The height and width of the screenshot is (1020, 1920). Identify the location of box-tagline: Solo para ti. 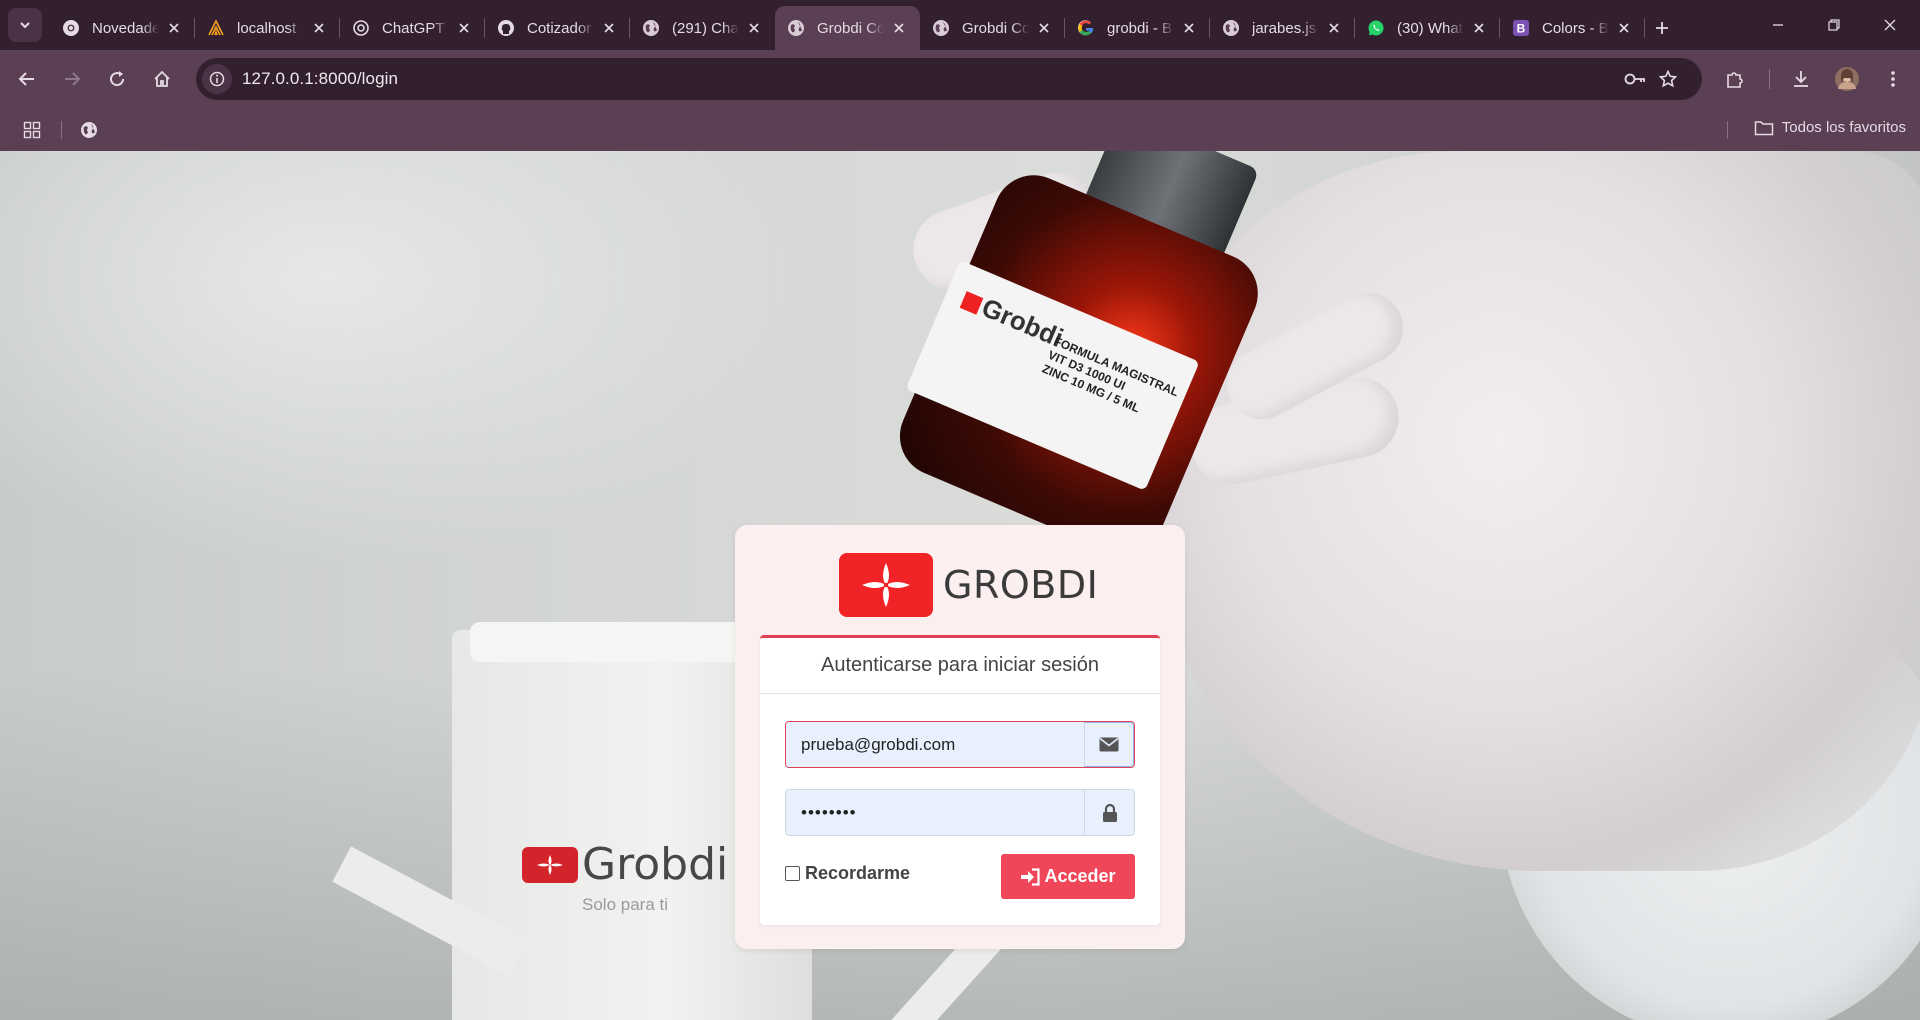
(625, 904).